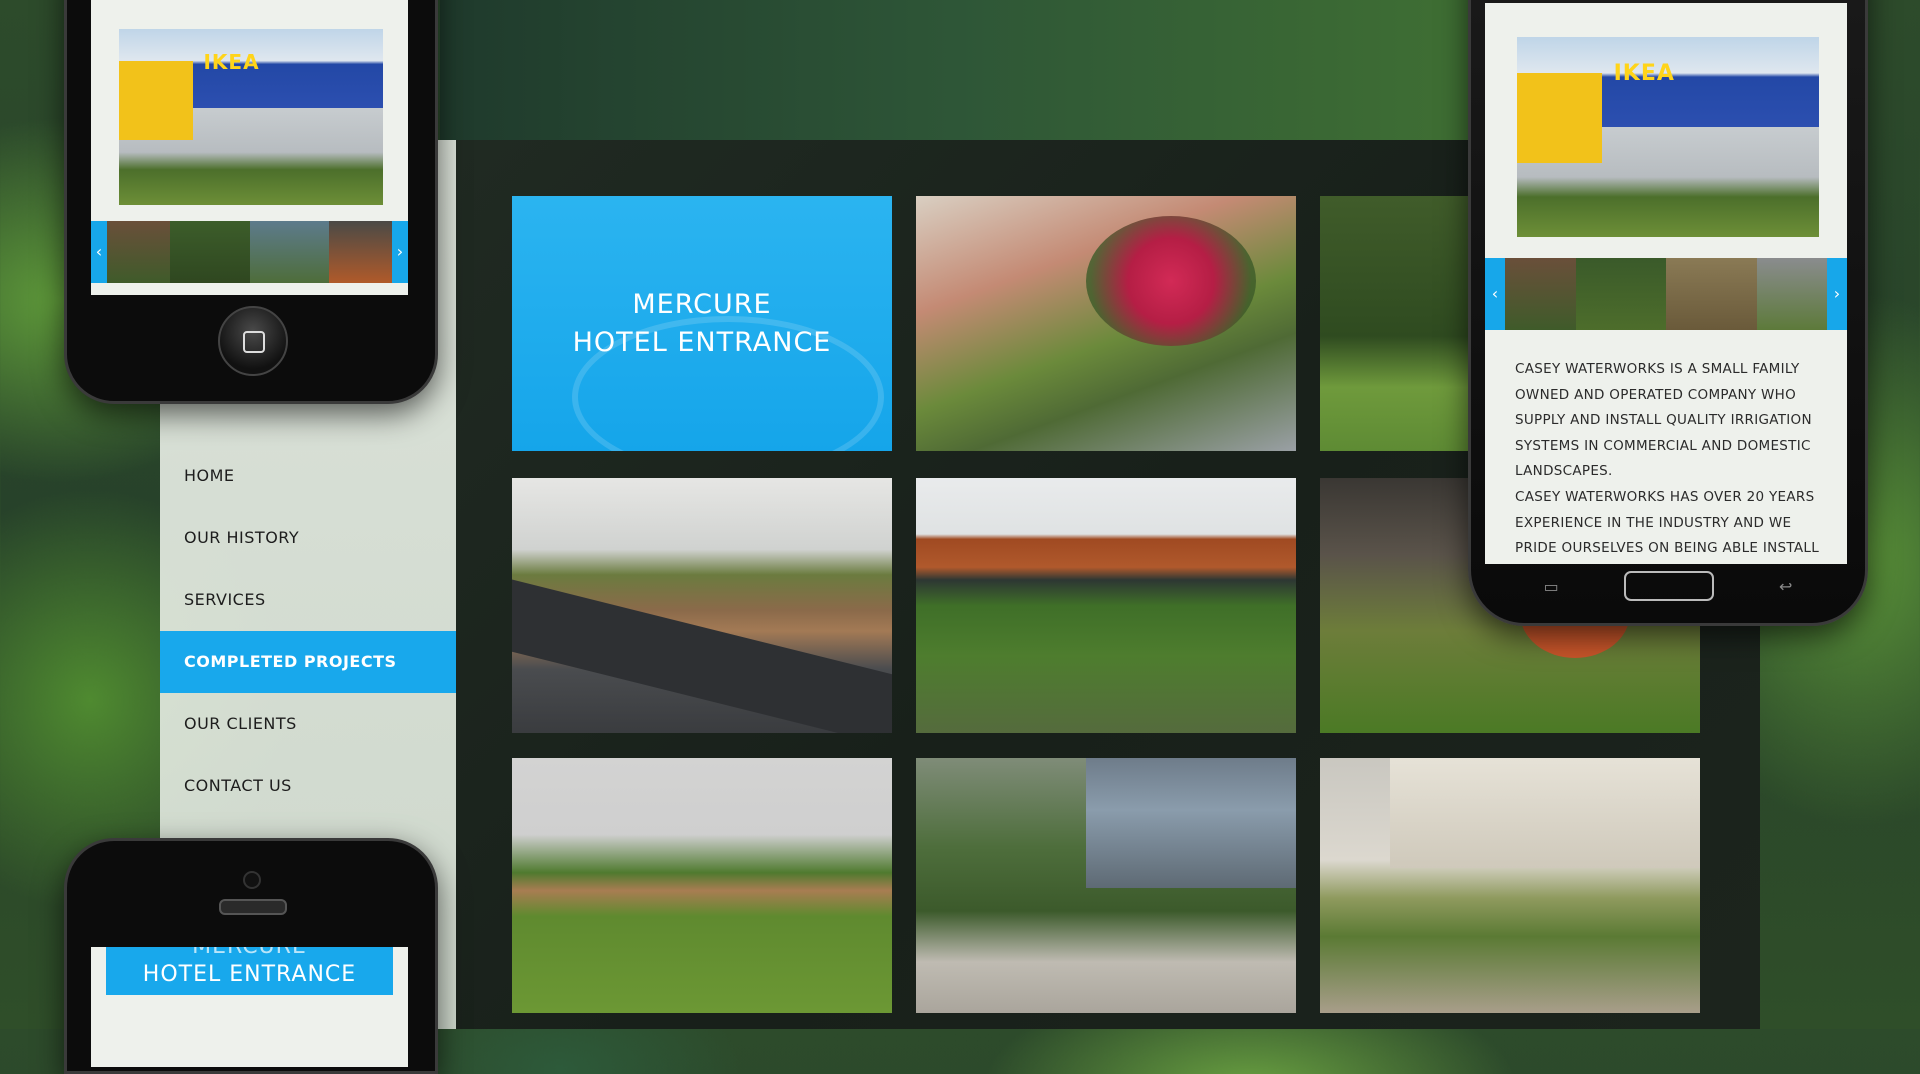  What do you see at coordinates (308, 600) in the screenshot?
I see `nav-item-services: SERVICES` at bounding box center [308, 600].